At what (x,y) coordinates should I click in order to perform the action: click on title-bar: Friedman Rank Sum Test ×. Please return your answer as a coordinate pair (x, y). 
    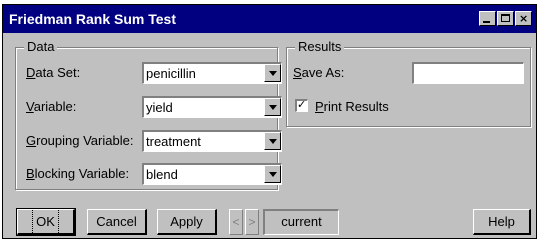
    Looking at the image, I should click on (269, 19).